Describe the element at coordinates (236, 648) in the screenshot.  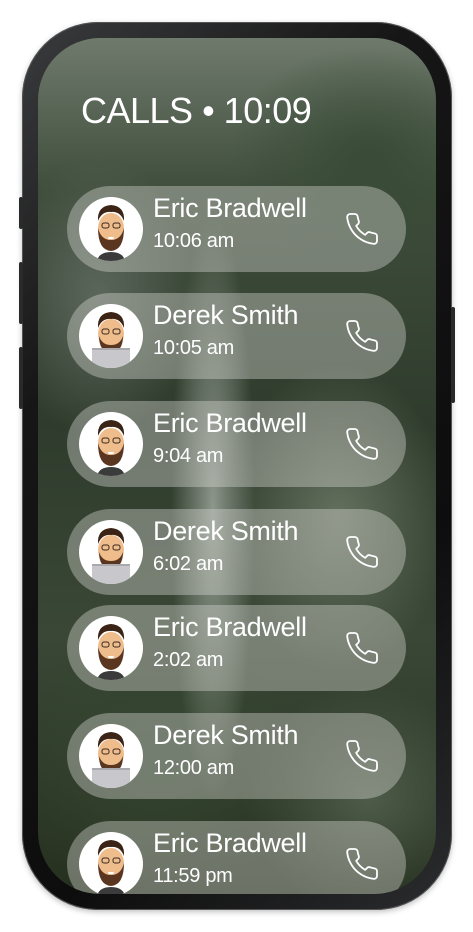
I see `call-log-item: Eric Bradwell 2:02 am` at that location.